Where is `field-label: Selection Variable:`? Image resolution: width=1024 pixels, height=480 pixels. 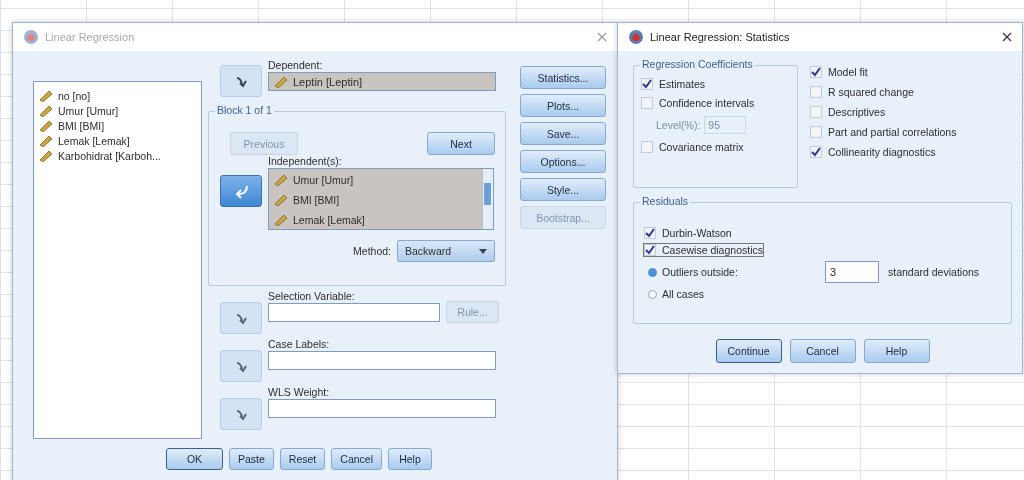 field-label: Selection Variable: is located at coordinates (312, 296).